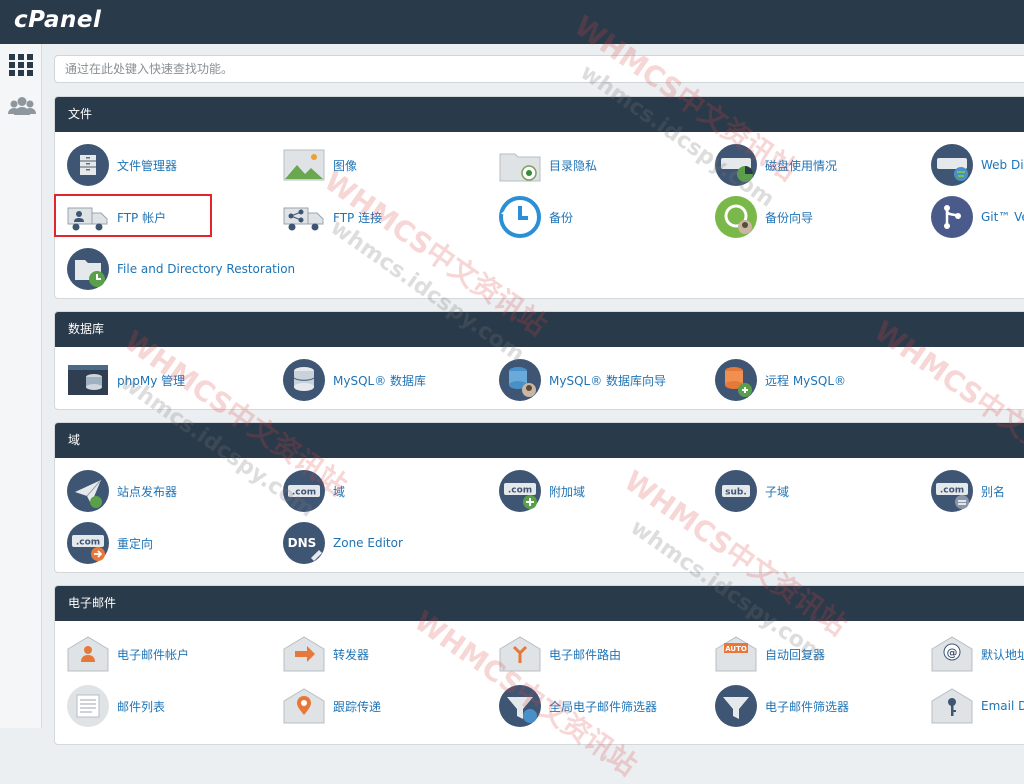 Image resolution: width=1024 pixels, height=784 pixels. What do you see at coordinates (88, 706) in the screenshot?
I see `mailing-lists-icon` at bounding box center [88, 706].